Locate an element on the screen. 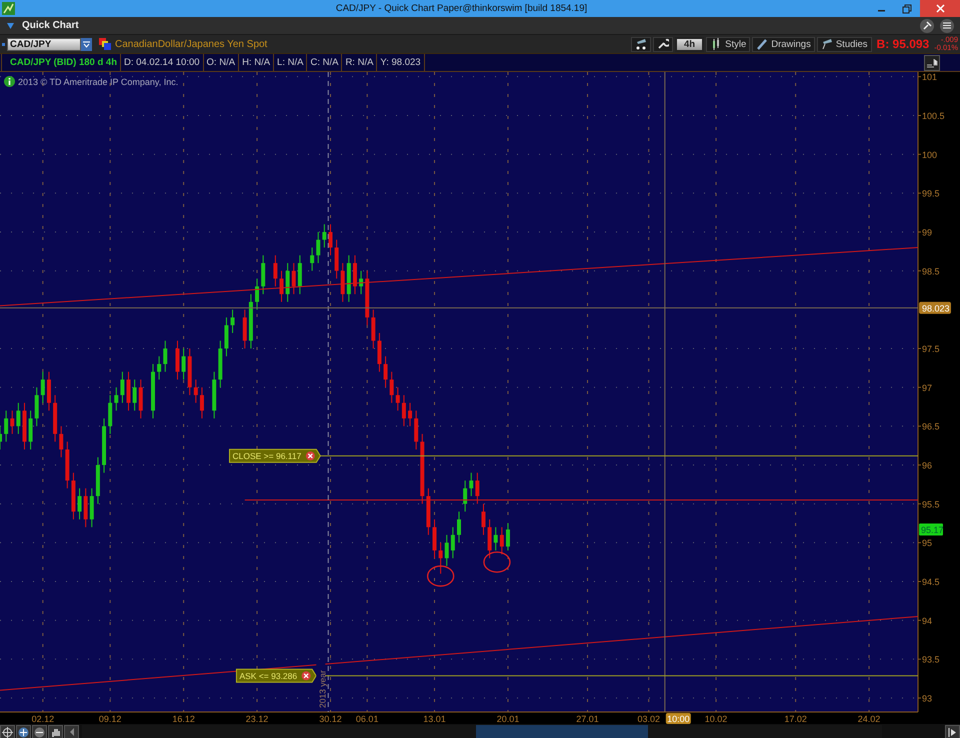 This screenshot has height=738, width=960. ohlc-value: L: N/A is located at coordinates (291, 62).